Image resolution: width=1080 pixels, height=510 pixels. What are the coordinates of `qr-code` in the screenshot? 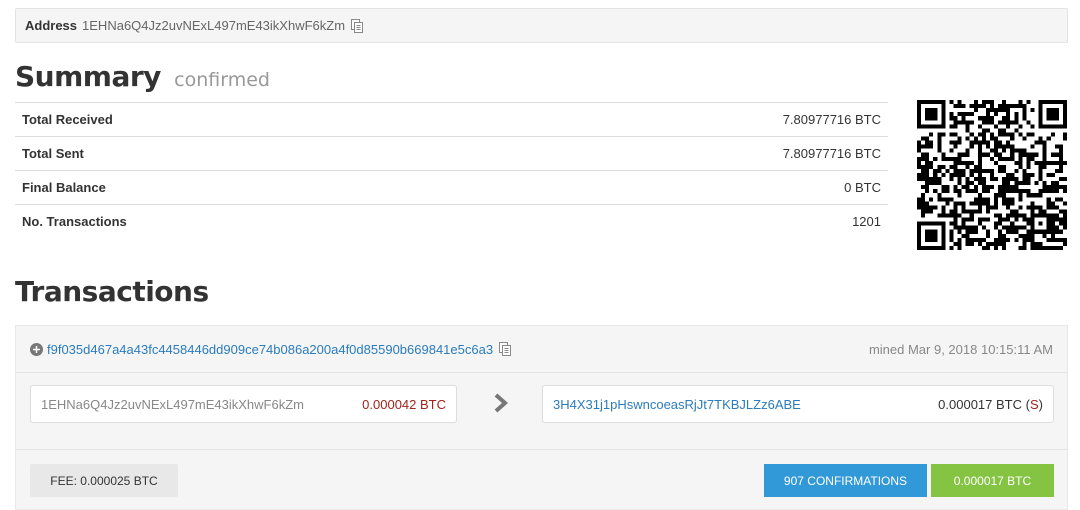 It's located at (992, 175).